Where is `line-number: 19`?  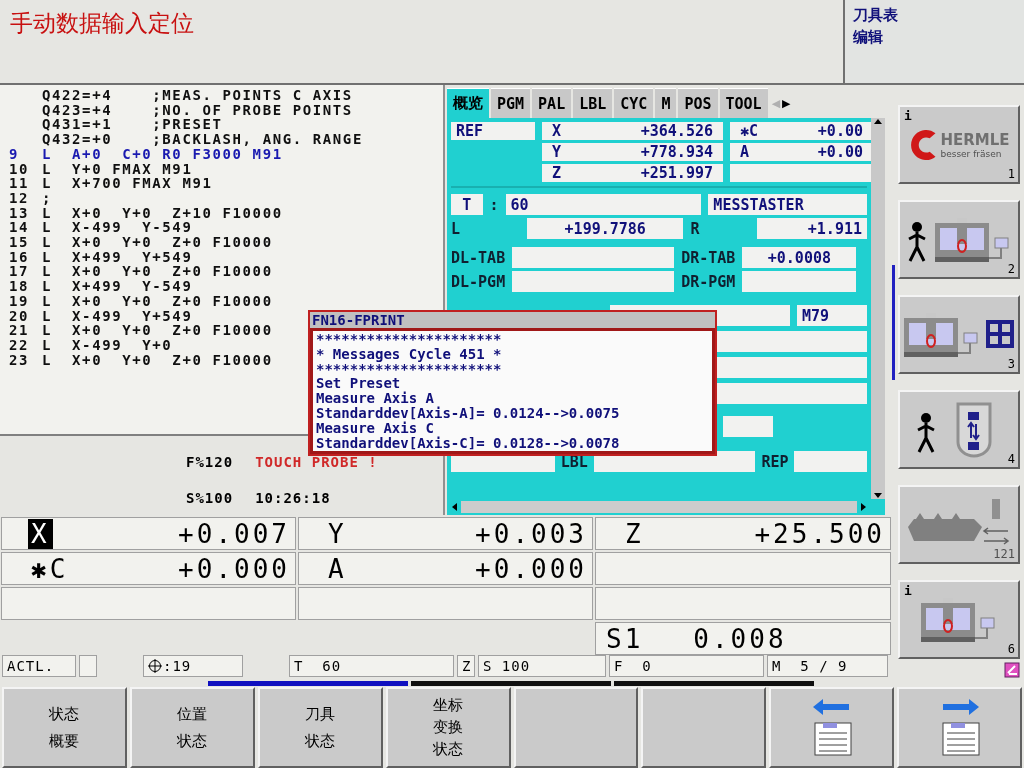 line-number: 19 is located at coordinates (19, 301).